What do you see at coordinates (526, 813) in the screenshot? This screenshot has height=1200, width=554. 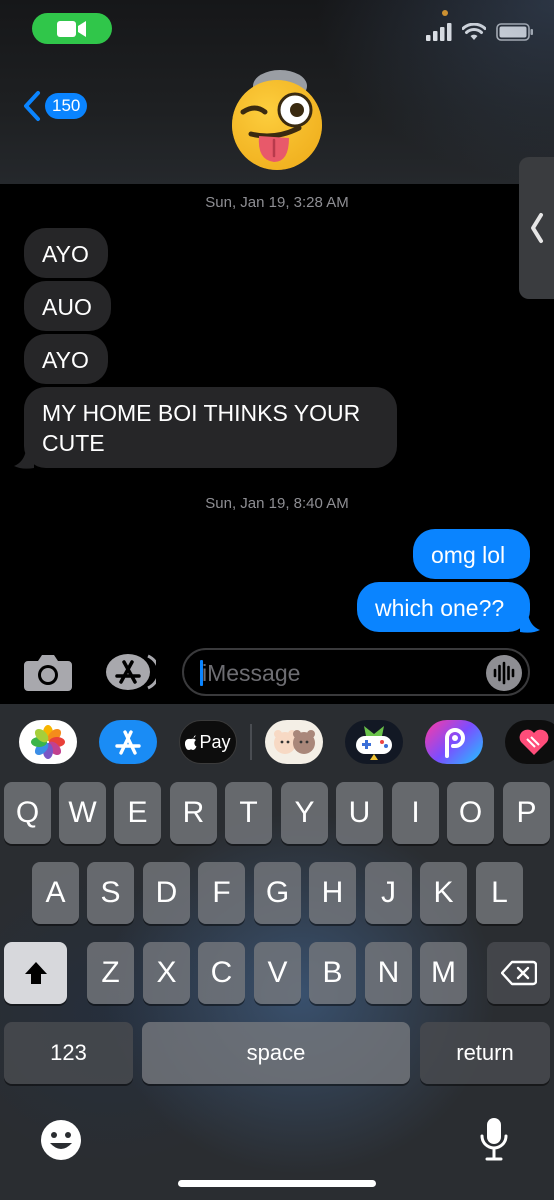 I see `key-p: P` at bounding box center [526, 813].